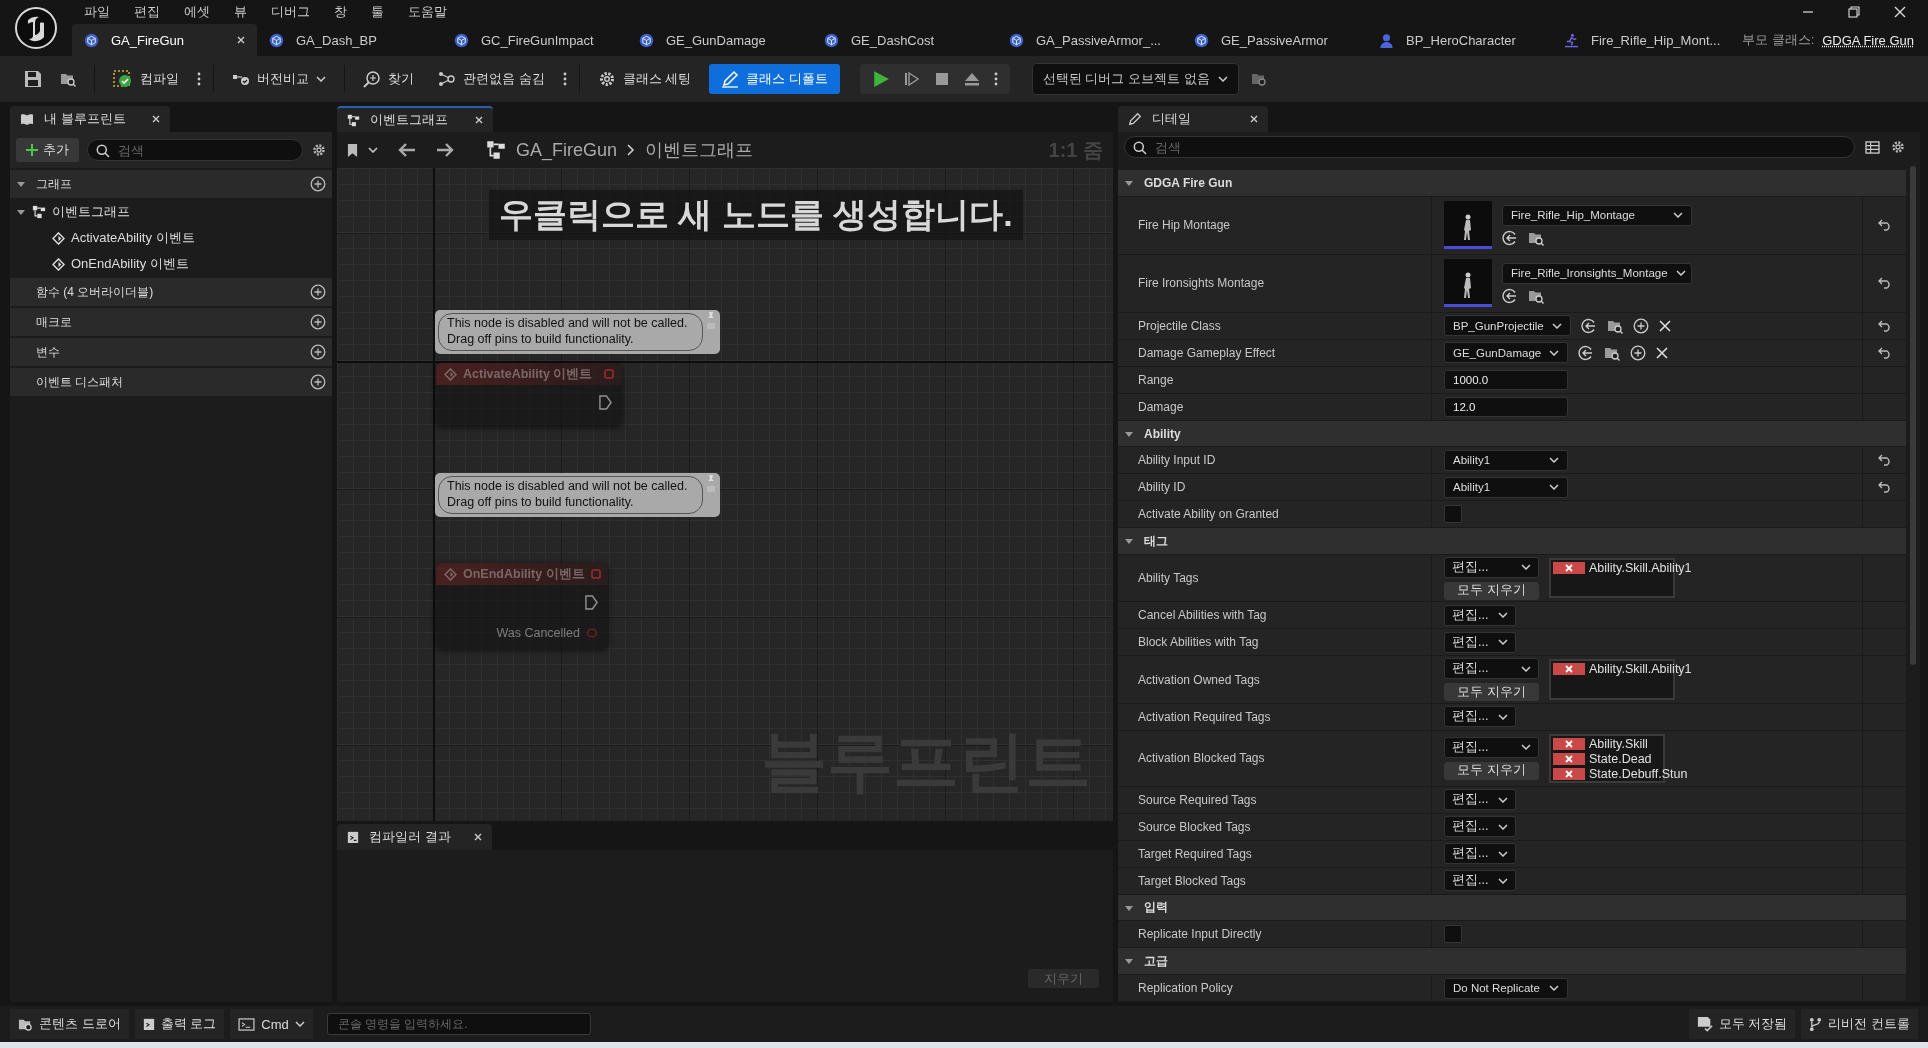  I want to click on hide-unrelated-button: 관련없음 숨김, so click(491, 79).